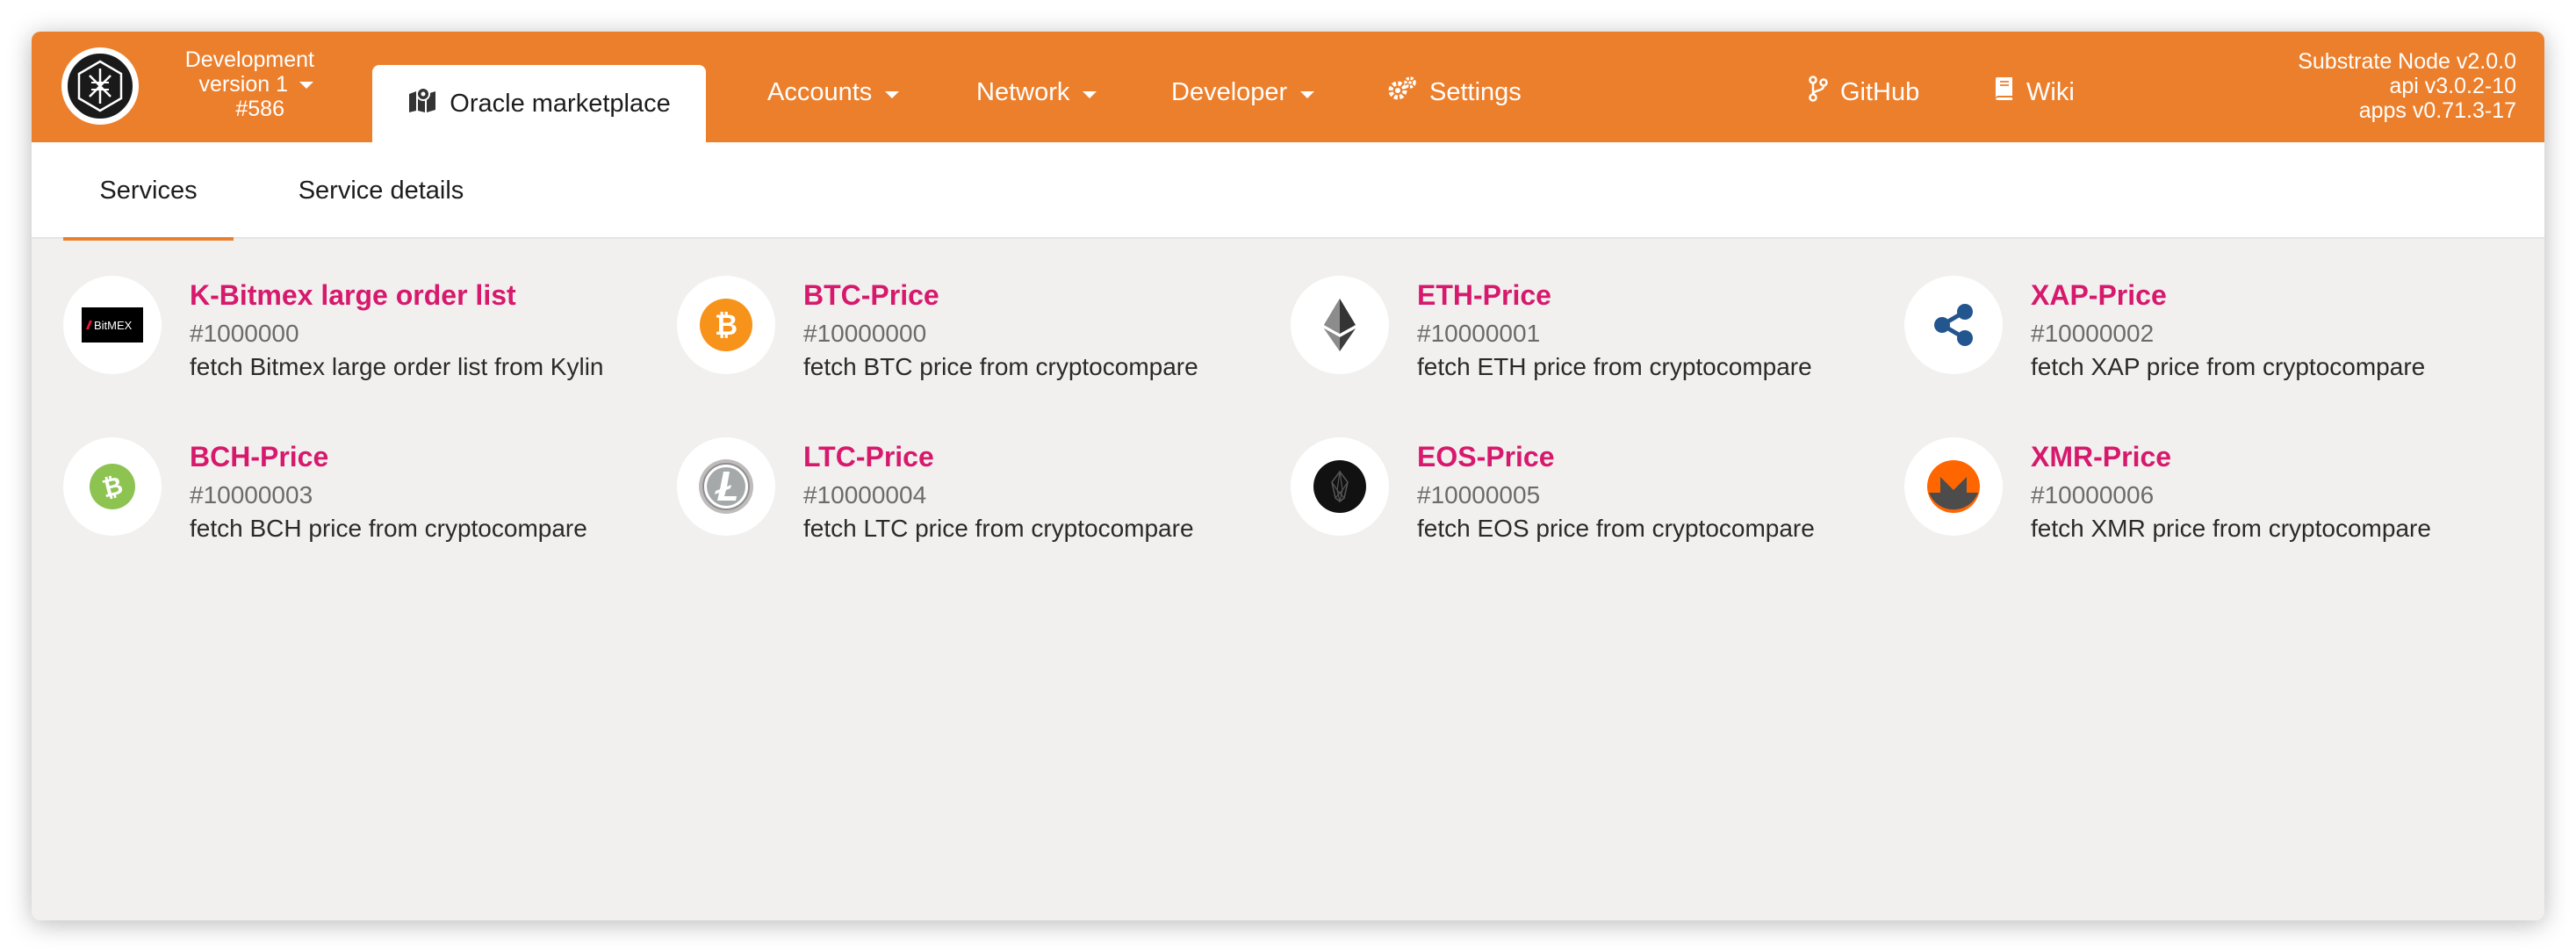  Describe the element at coordinates (2101, 457) in the screenshot. I see `service-title: XMR-Price` at that location.